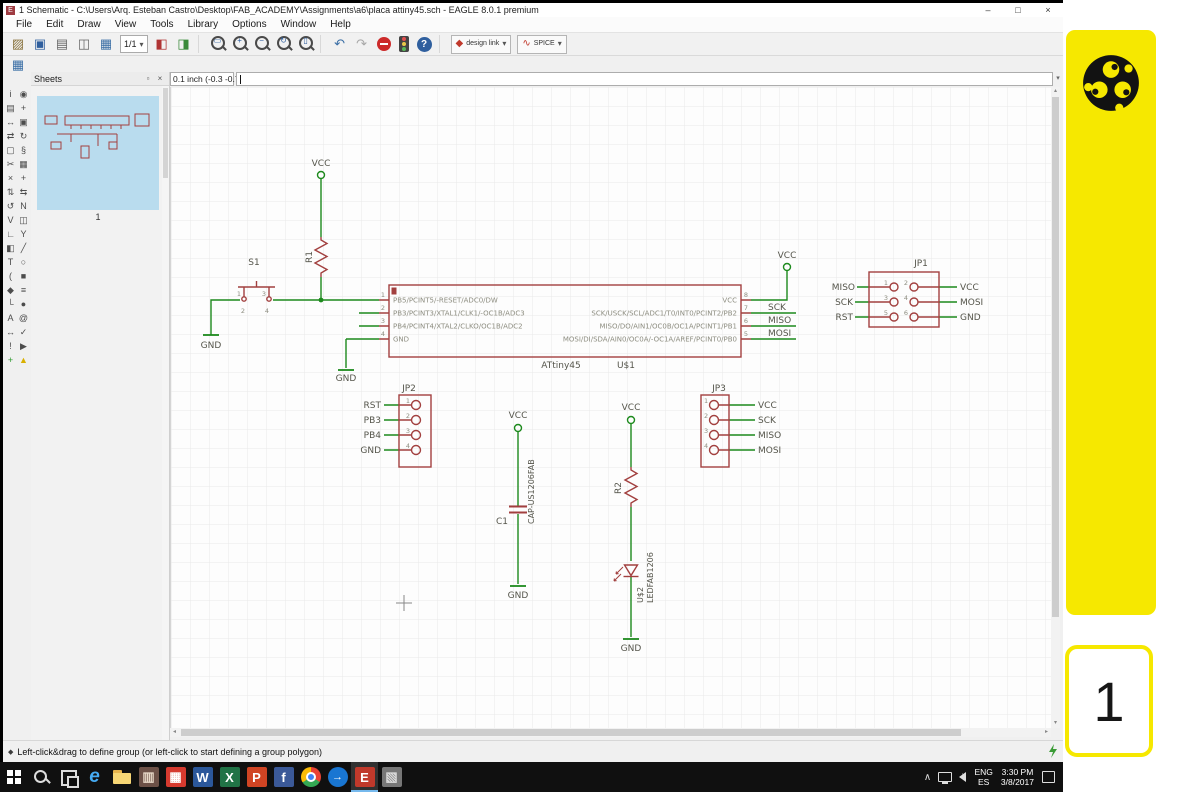 Image resolution: width=1188 pixels, height=792 pixels. What do you see at coordinates (1018, 10) in the screenshot?
I see `maximize-button: □` at bounding box center [1018, 10].